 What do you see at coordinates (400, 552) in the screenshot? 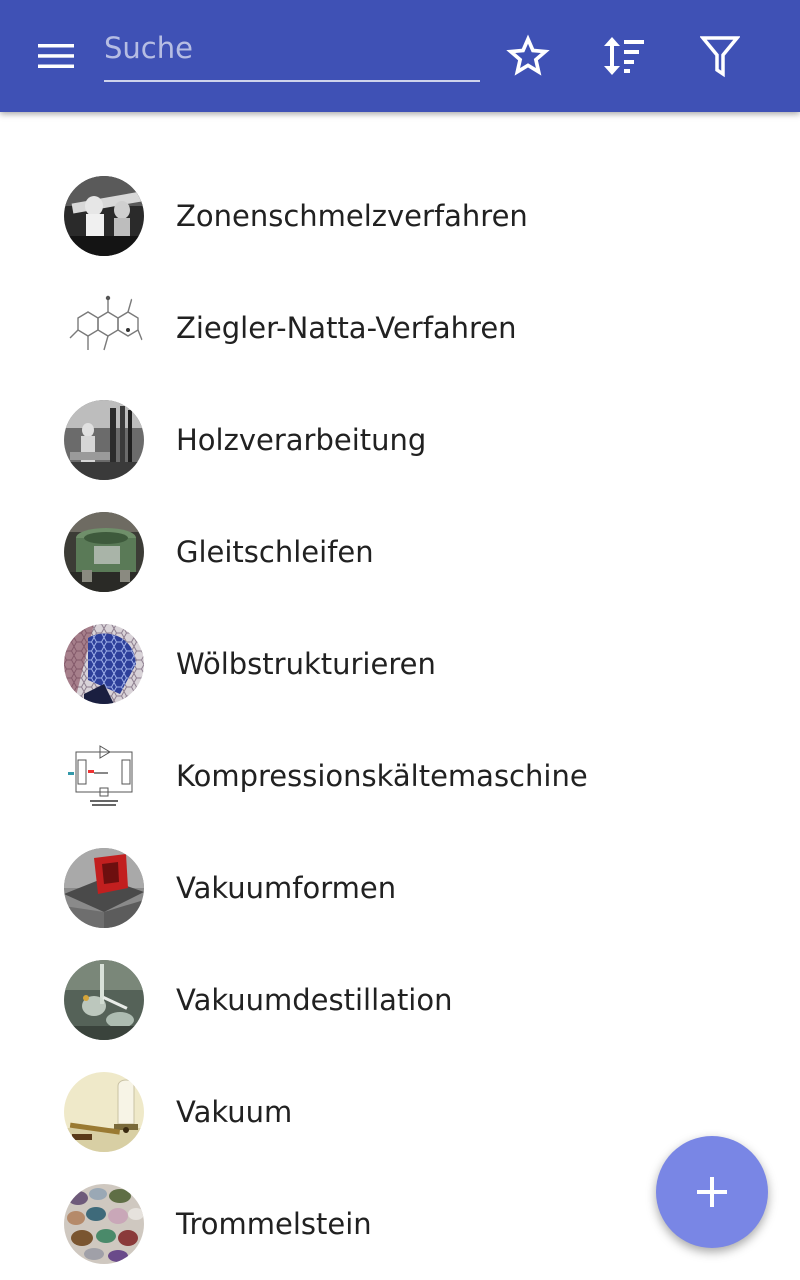
I see `list-item: Gleitschleifen` at bounding box center [400, 552].